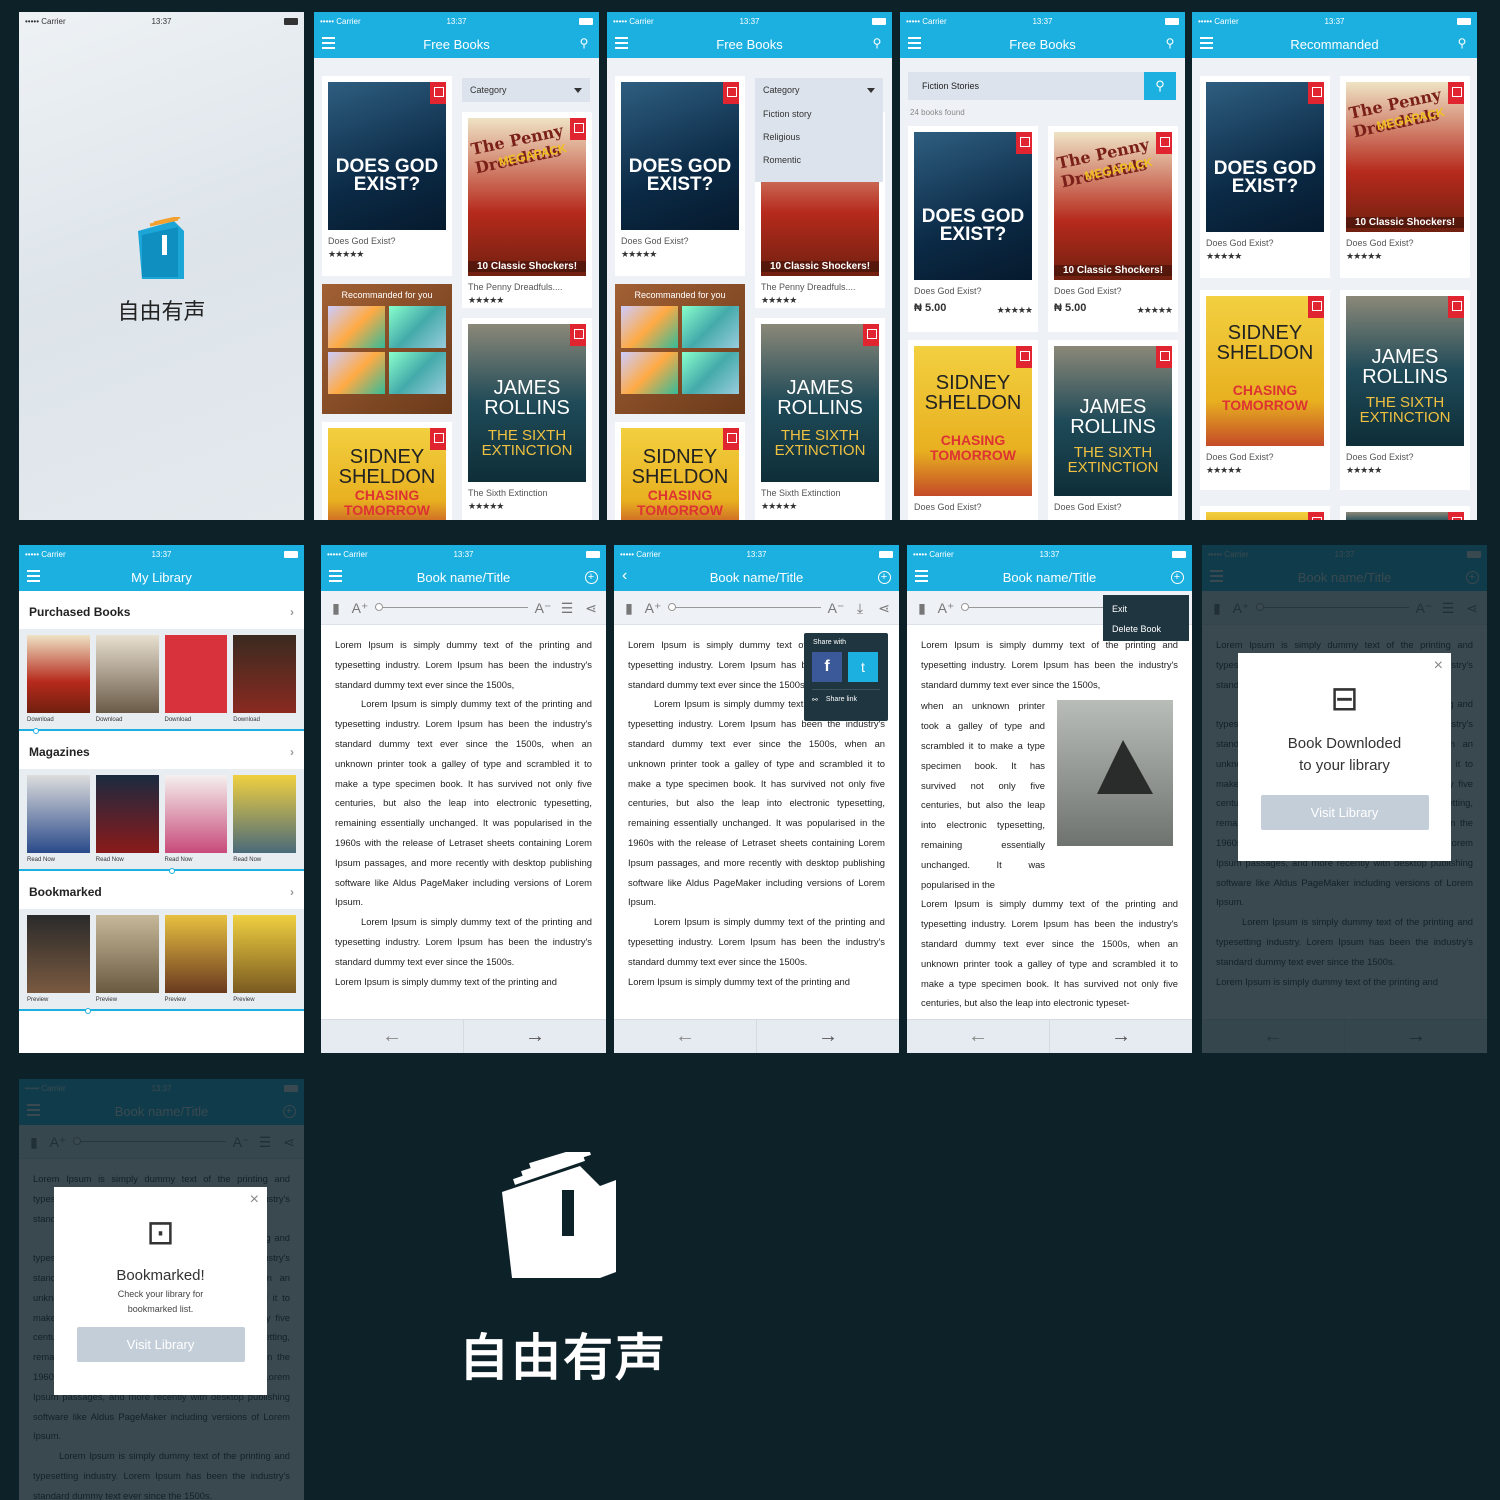  What do you see at coordinates (591, 608) in the screenshot?
I see `share-icon: ⋖` at bounding box center [591, 608].